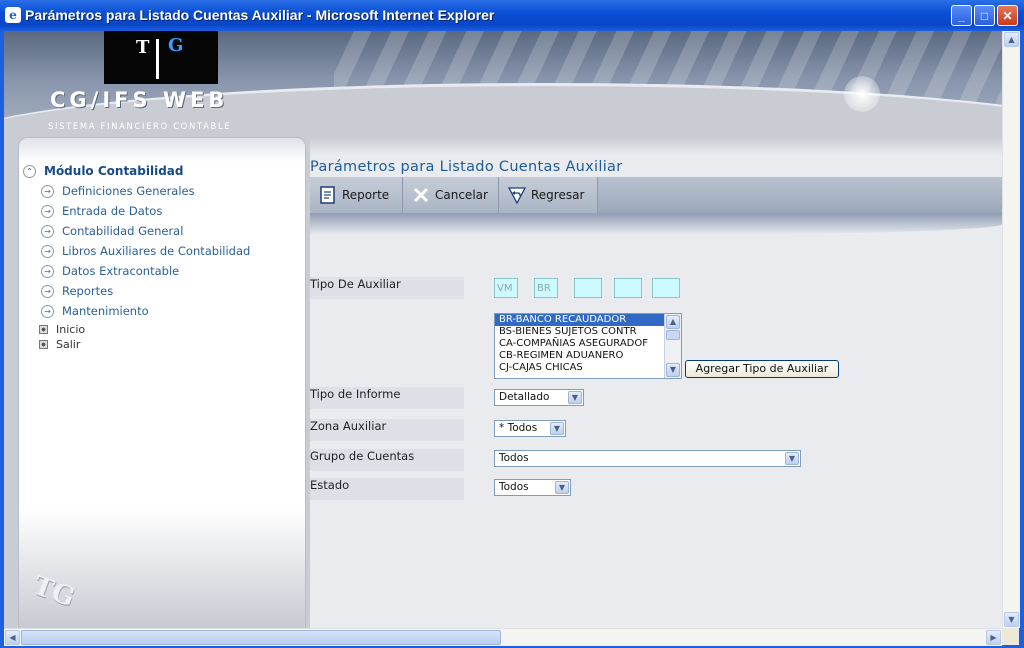 The width and height of the screenshot is (1024, 648). I want to click on zona-auxiliar-label: Zona Auxiliar, so click(387, 430).